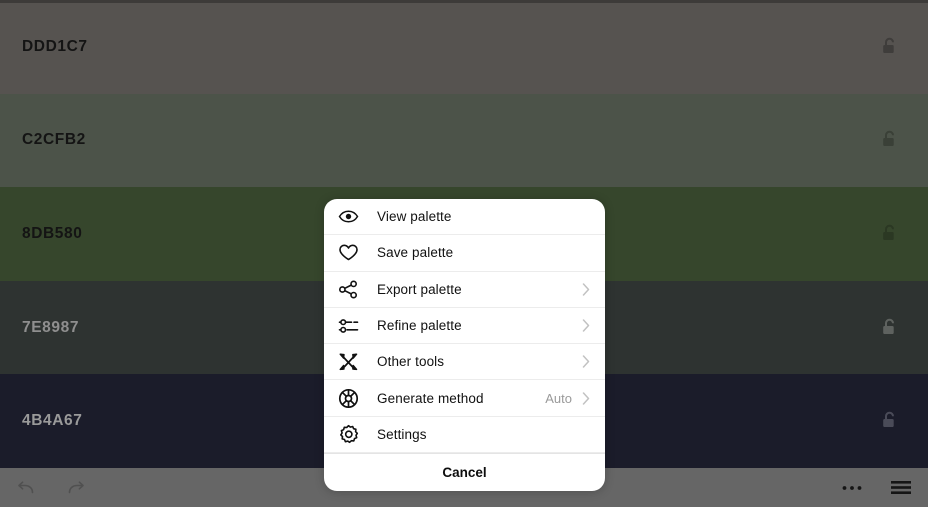 Image resolution: width=928 pixels, height=507 pixels. I want to click on gear-icon, so click(348, 434).